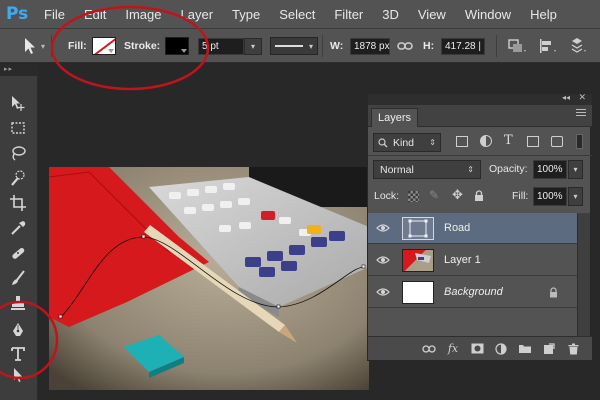 Image resolution: width=600 pixels, height=400 pixels. I want to click on opacity-dropdown: ▾, so click(575, 169).